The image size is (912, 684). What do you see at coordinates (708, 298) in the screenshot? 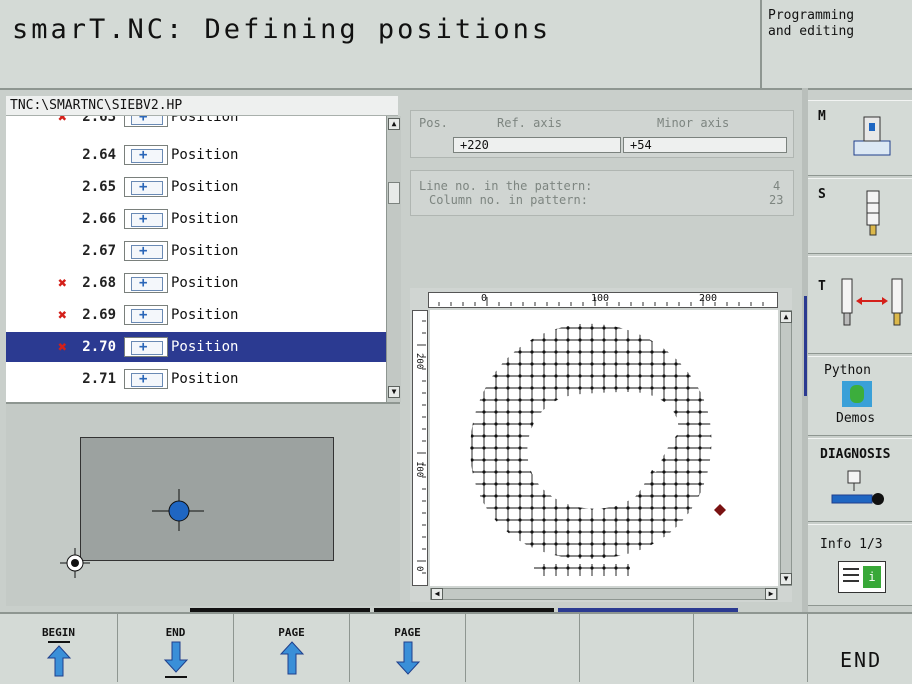
I see `ruler-top-label: 200` at bounding box center [708, 298].